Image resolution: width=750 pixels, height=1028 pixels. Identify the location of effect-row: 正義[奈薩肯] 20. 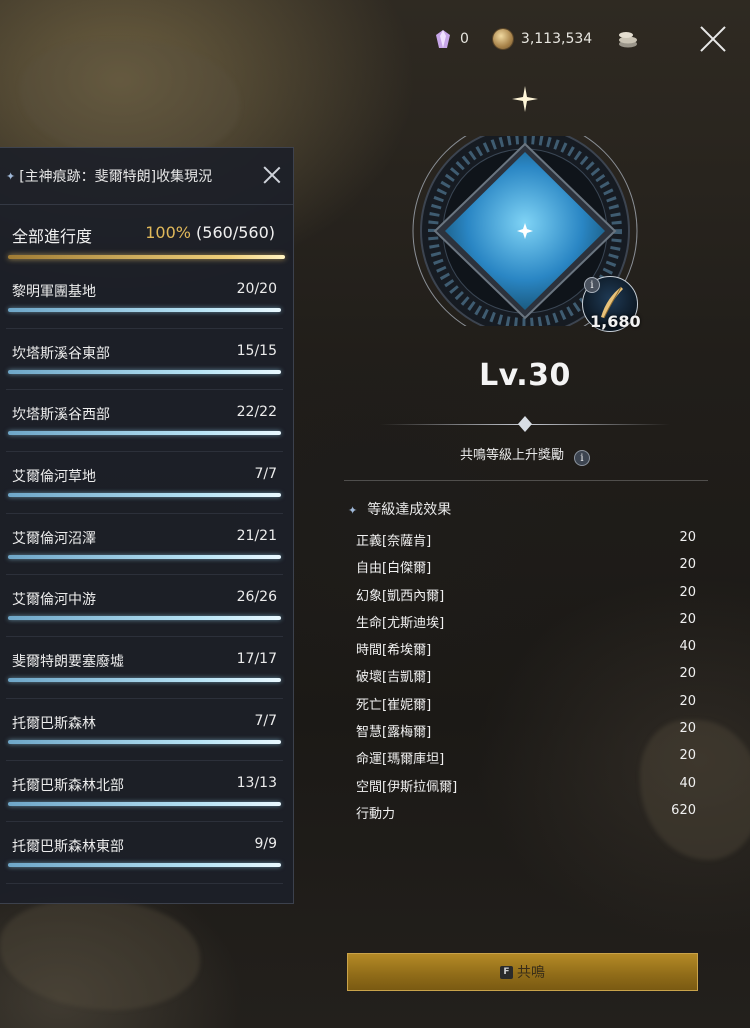
(526, 541).